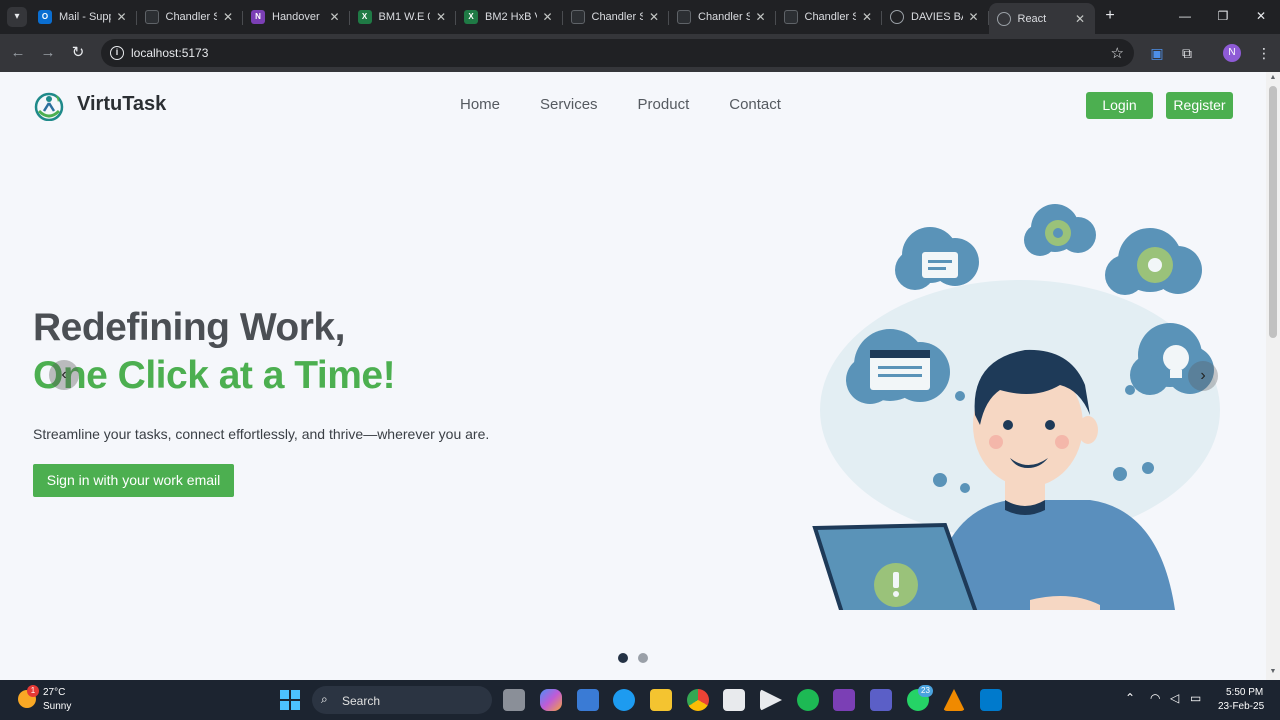 The image size is (1280, 720). What do you see at coordinates (64, 375) in the screenshot?
I see `carousel-prev-button: ‹` at bounding box center [64, 375].